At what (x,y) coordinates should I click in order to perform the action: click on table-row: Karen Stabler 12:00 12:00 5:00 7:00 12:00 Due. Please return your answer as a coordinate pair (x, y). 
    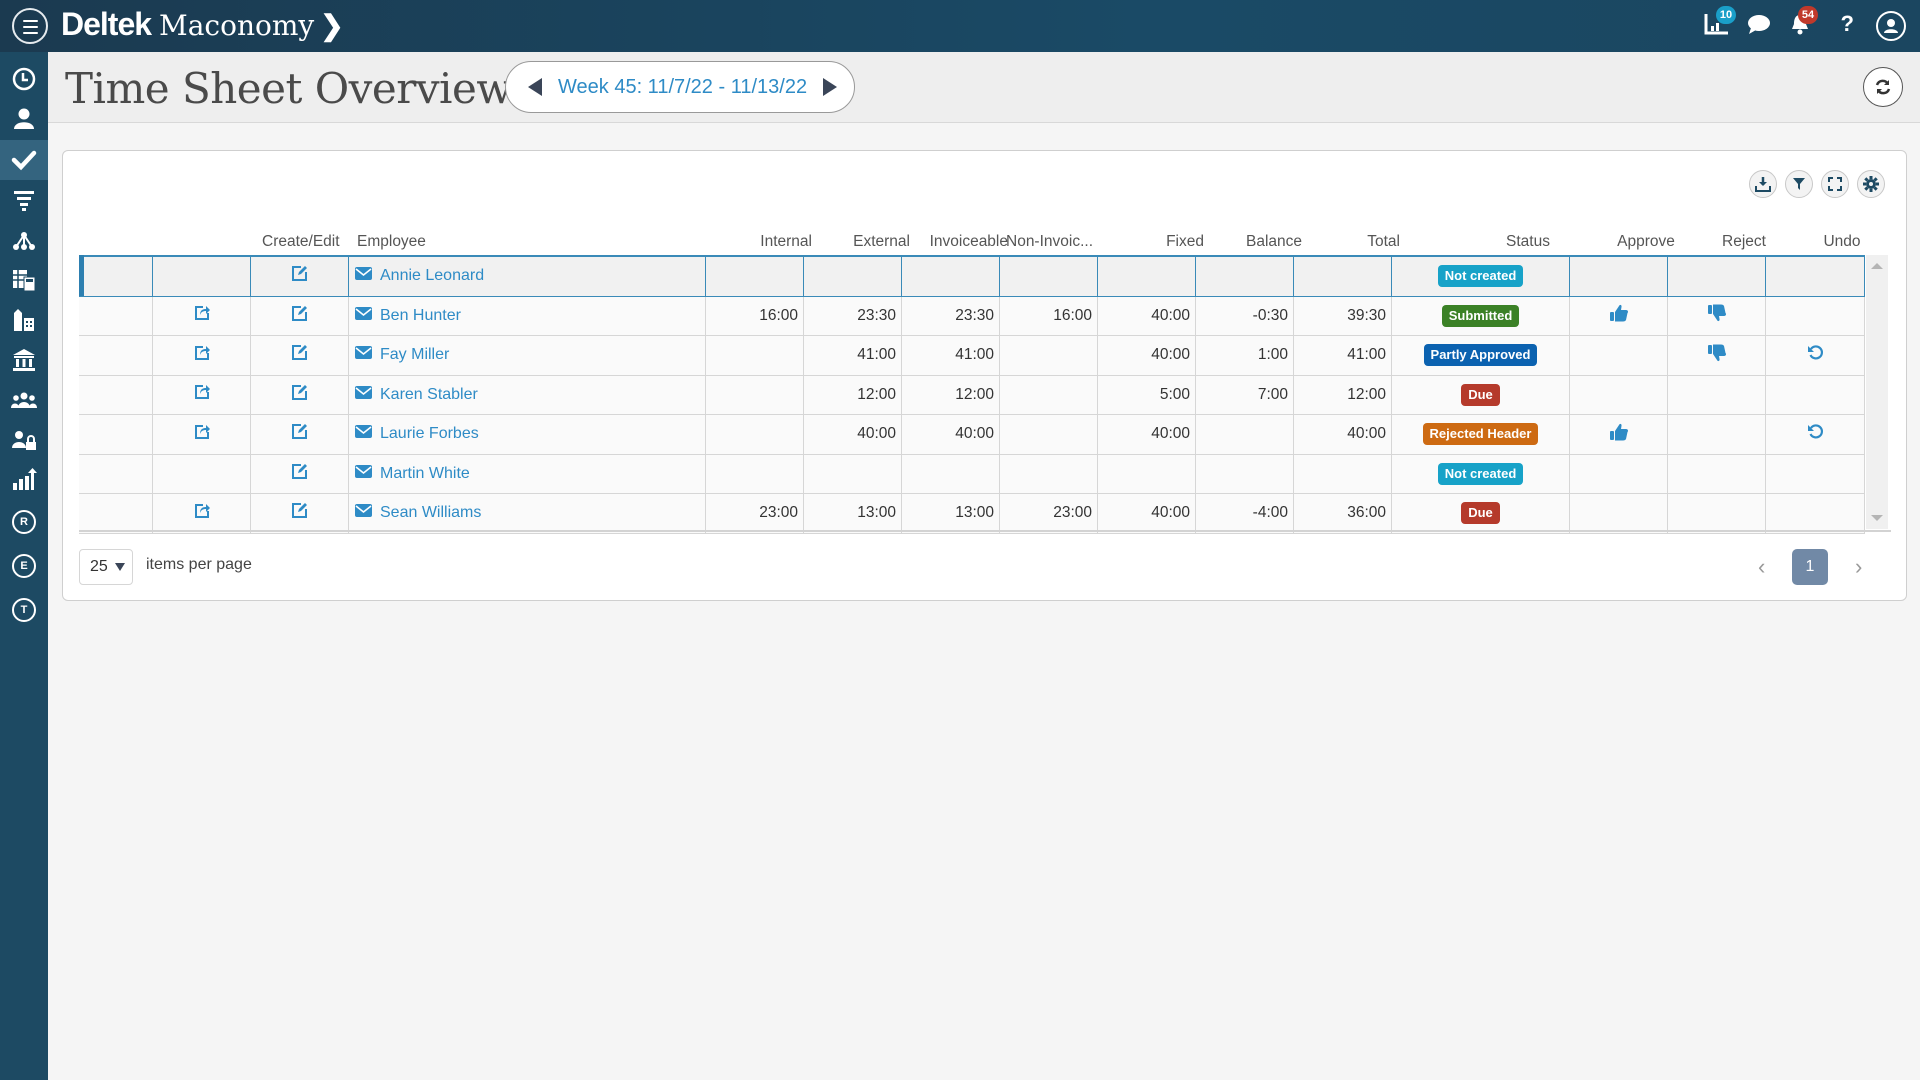
    Looking at the image, I should click on (972, 395).